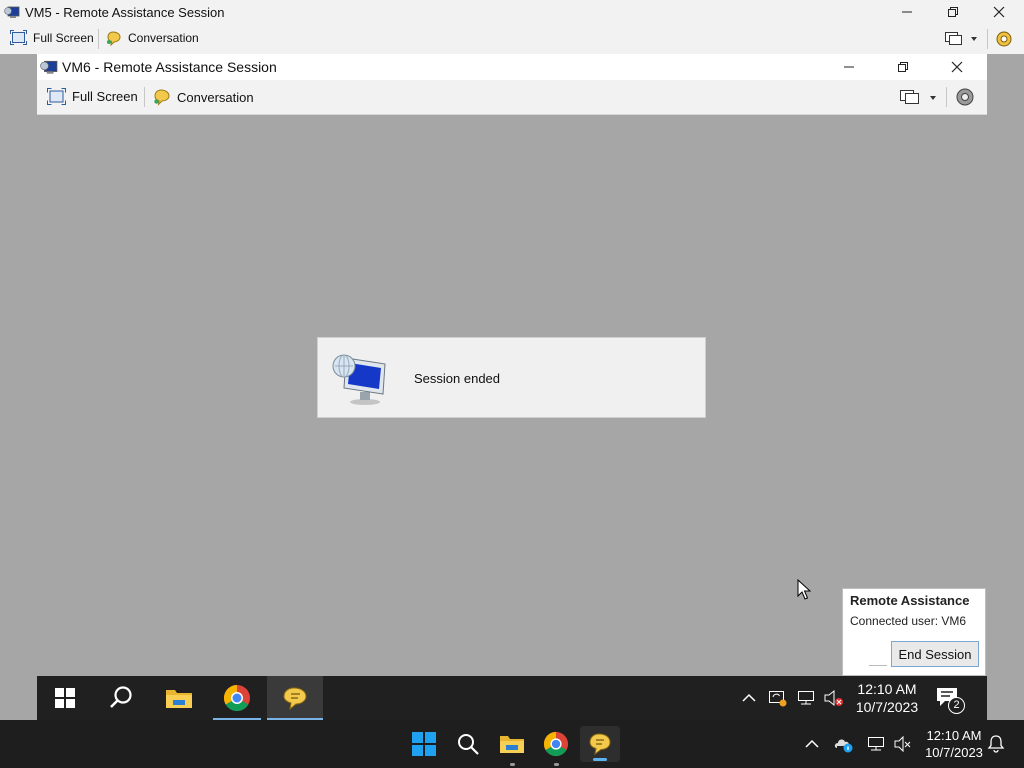 The height and width of the screenshot is (768, 1024). What do you see at coordinates (125, 12) in the screenshot?
I see `outer-window-title: VM5 - Remote Assistance Session` at bounding box center [125, 12].